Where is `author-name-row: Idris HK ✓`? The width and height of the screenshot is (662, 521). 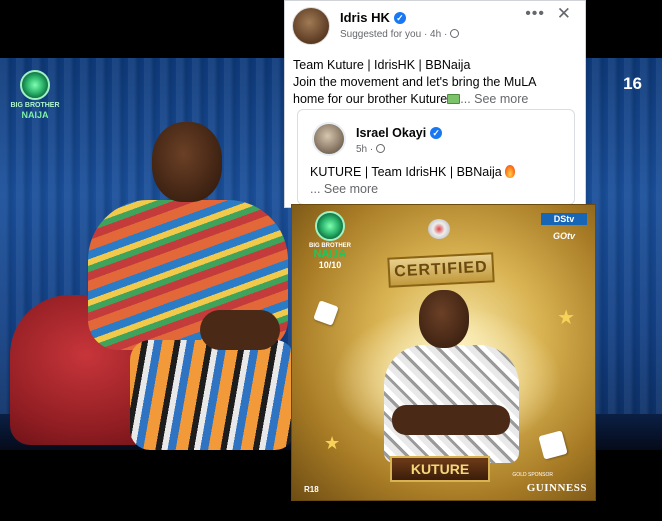
author-name-row: Idris HK ✓ is located at coordinates (373, 17).